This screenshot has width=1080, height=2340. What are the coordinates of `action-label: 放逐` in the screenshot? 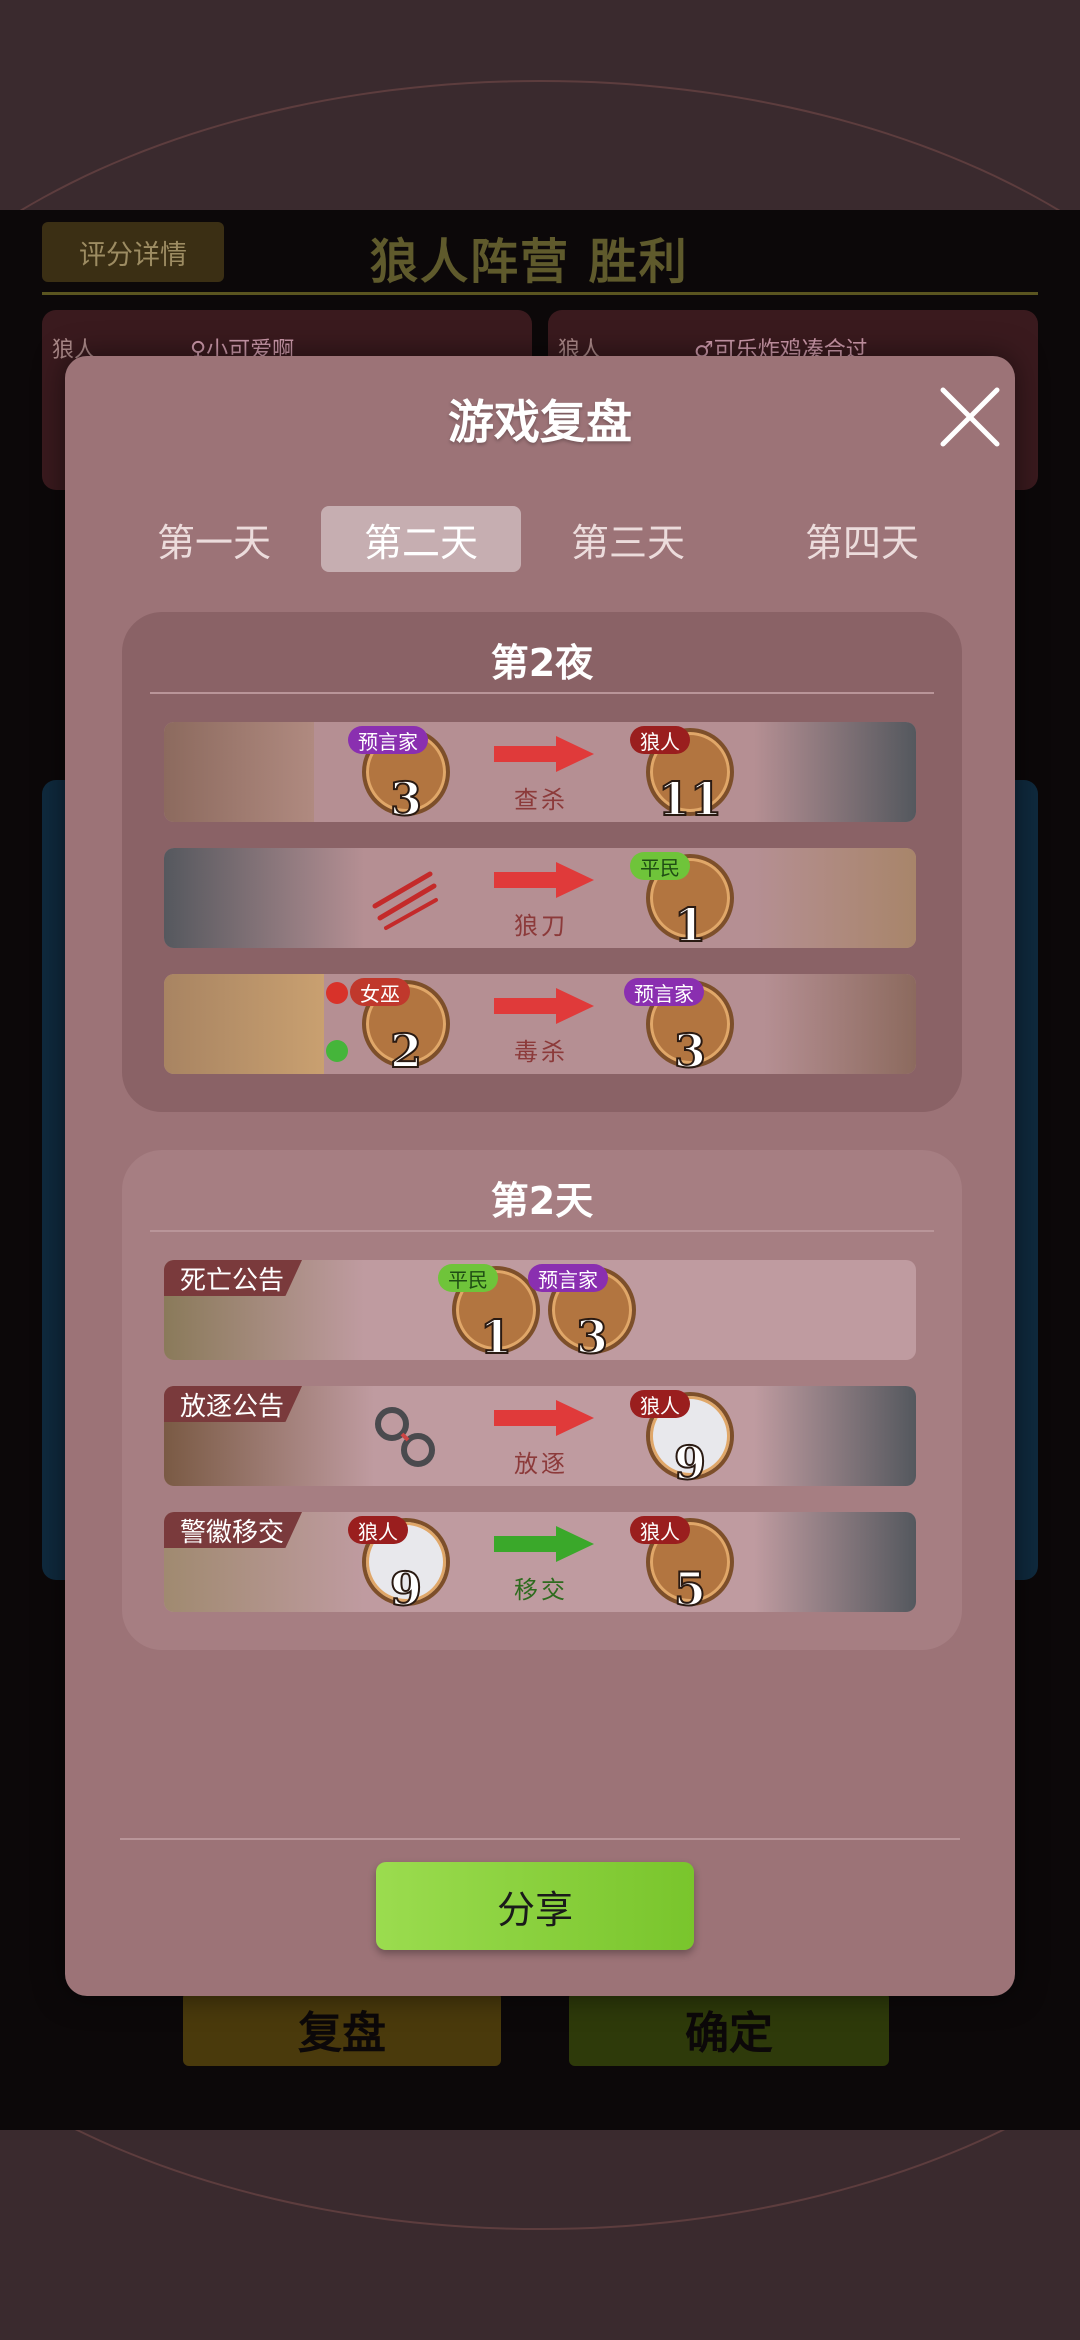 It's located at (541, 1464).